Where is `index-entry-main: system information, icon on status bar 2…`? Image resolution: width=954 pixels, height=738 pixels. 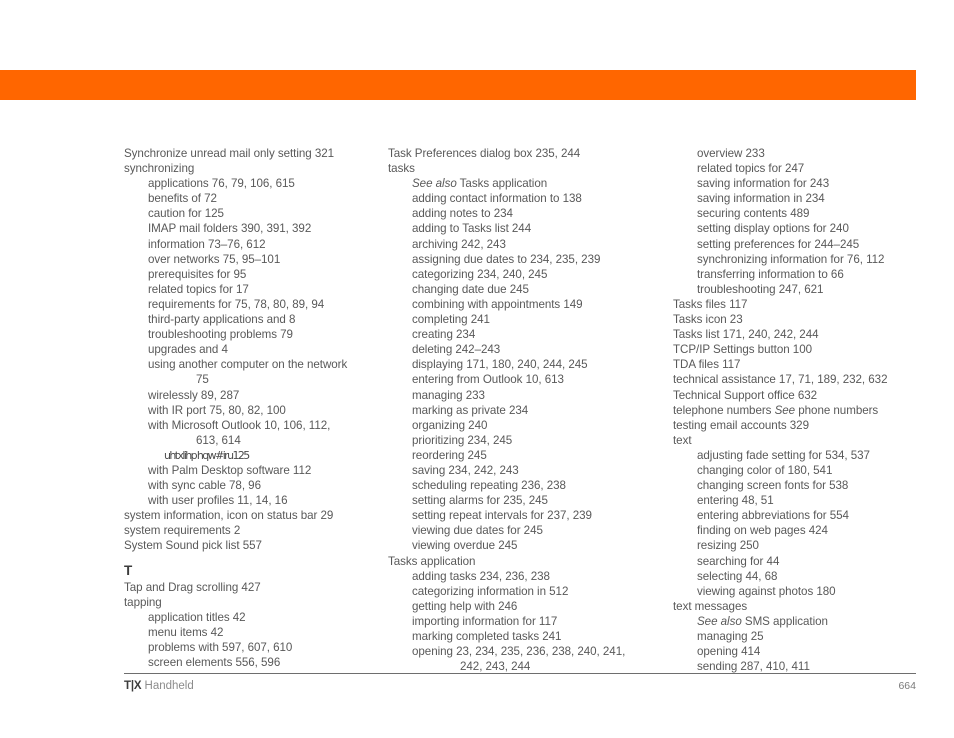 index-entry-main: system information, icon on status bar 2… is located at coordinates (229, 516).